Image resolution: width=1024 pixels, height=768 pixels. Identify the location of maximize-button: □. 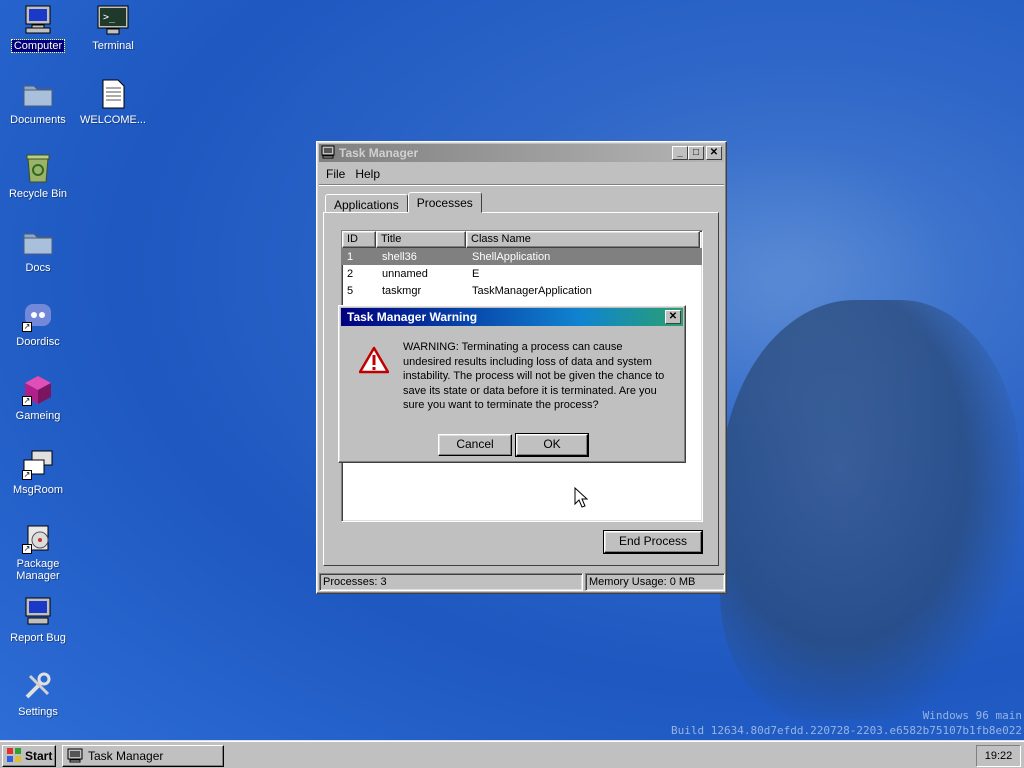
(696, 153).